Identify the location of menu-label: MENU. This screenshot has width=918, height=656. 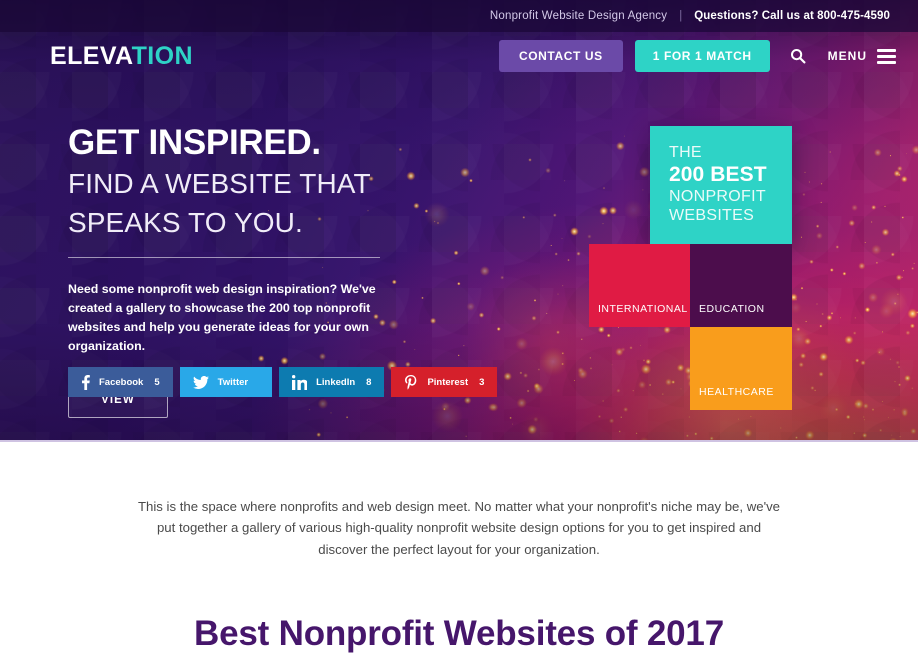
(847, 56).